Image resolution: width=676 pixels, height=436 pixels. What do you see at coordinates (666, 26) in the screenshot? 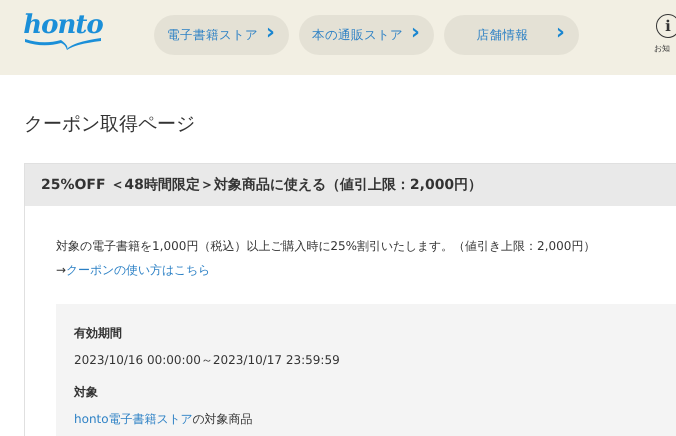
I see `info-icon: i` at bounding box center [666, 26].